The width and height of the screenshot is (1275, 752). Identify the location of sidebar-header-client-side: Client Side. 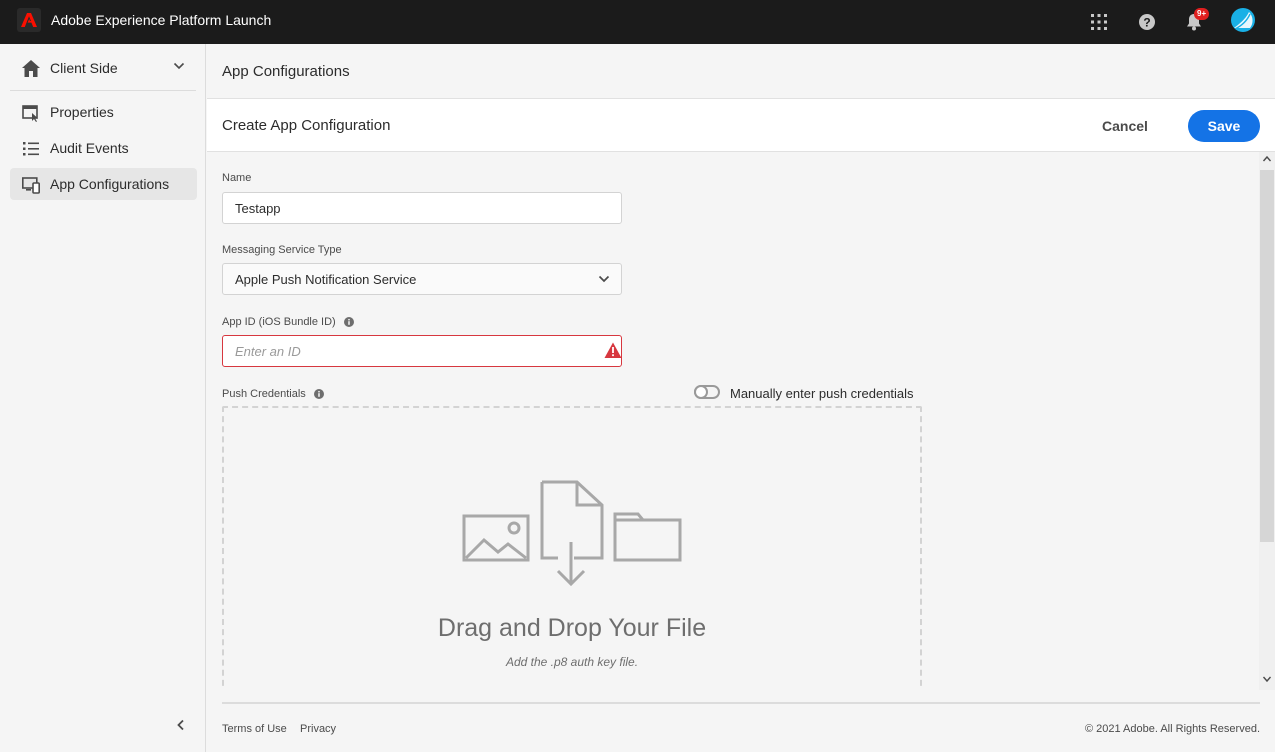
(103, 69).